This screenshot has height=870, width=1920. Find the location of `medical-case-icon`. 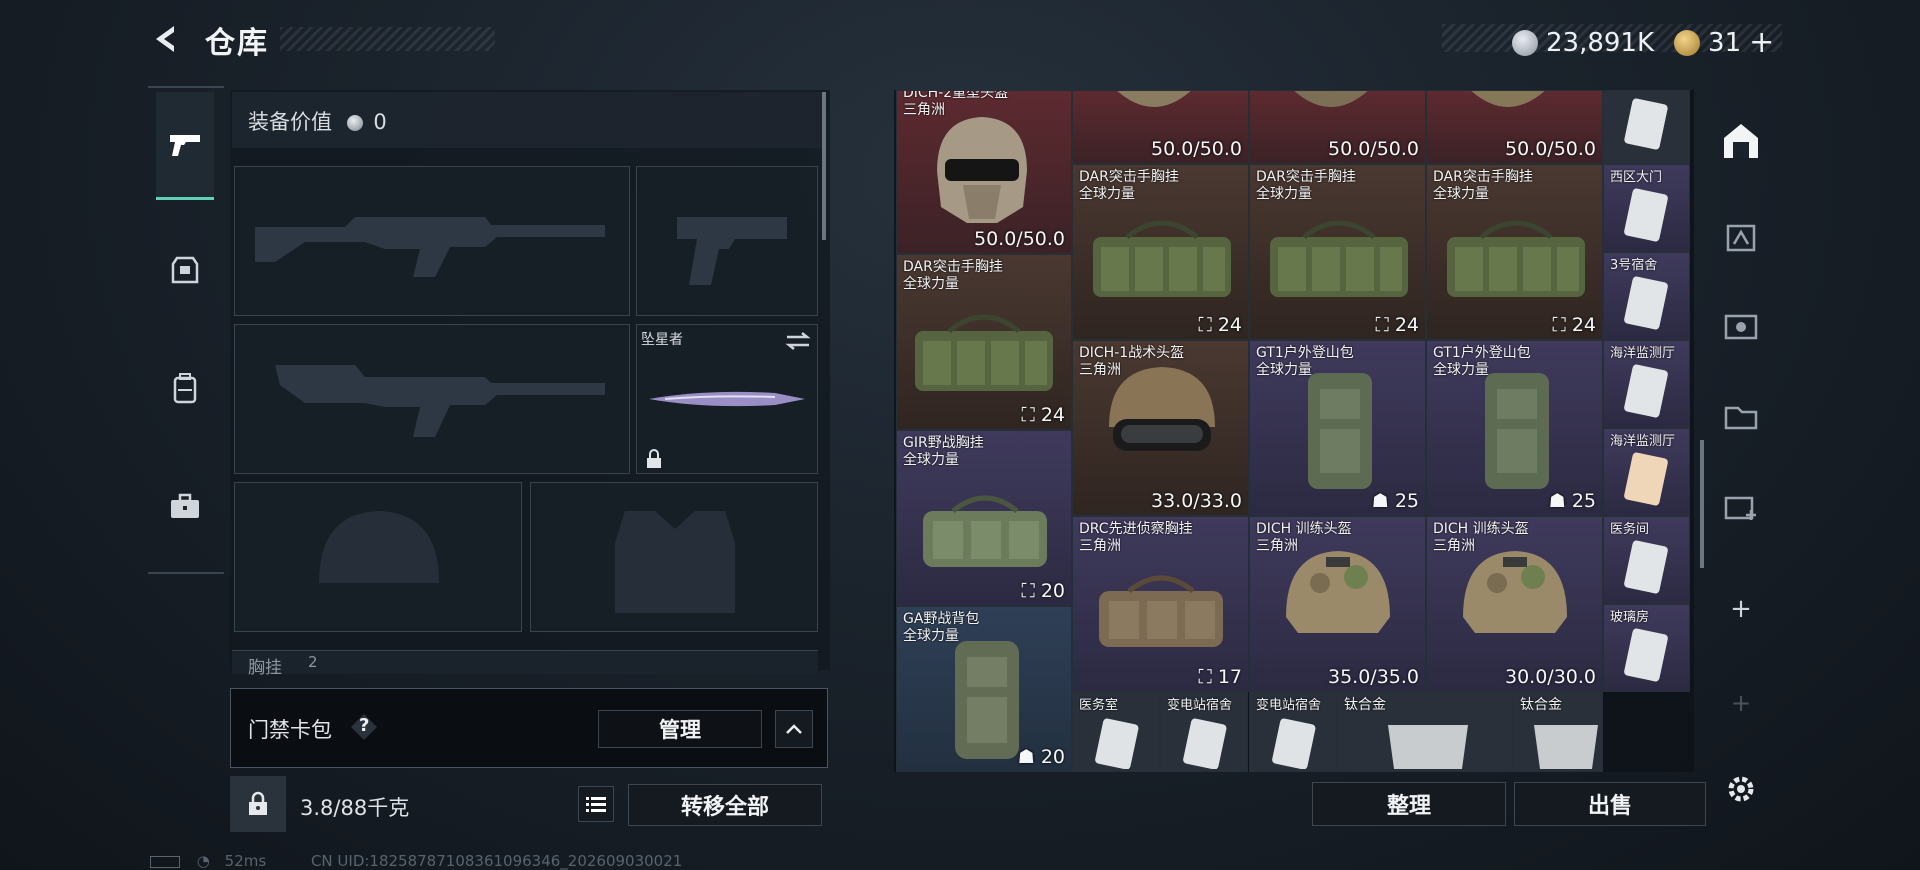

medical-case-icon is located at coordinates (1740, 508).